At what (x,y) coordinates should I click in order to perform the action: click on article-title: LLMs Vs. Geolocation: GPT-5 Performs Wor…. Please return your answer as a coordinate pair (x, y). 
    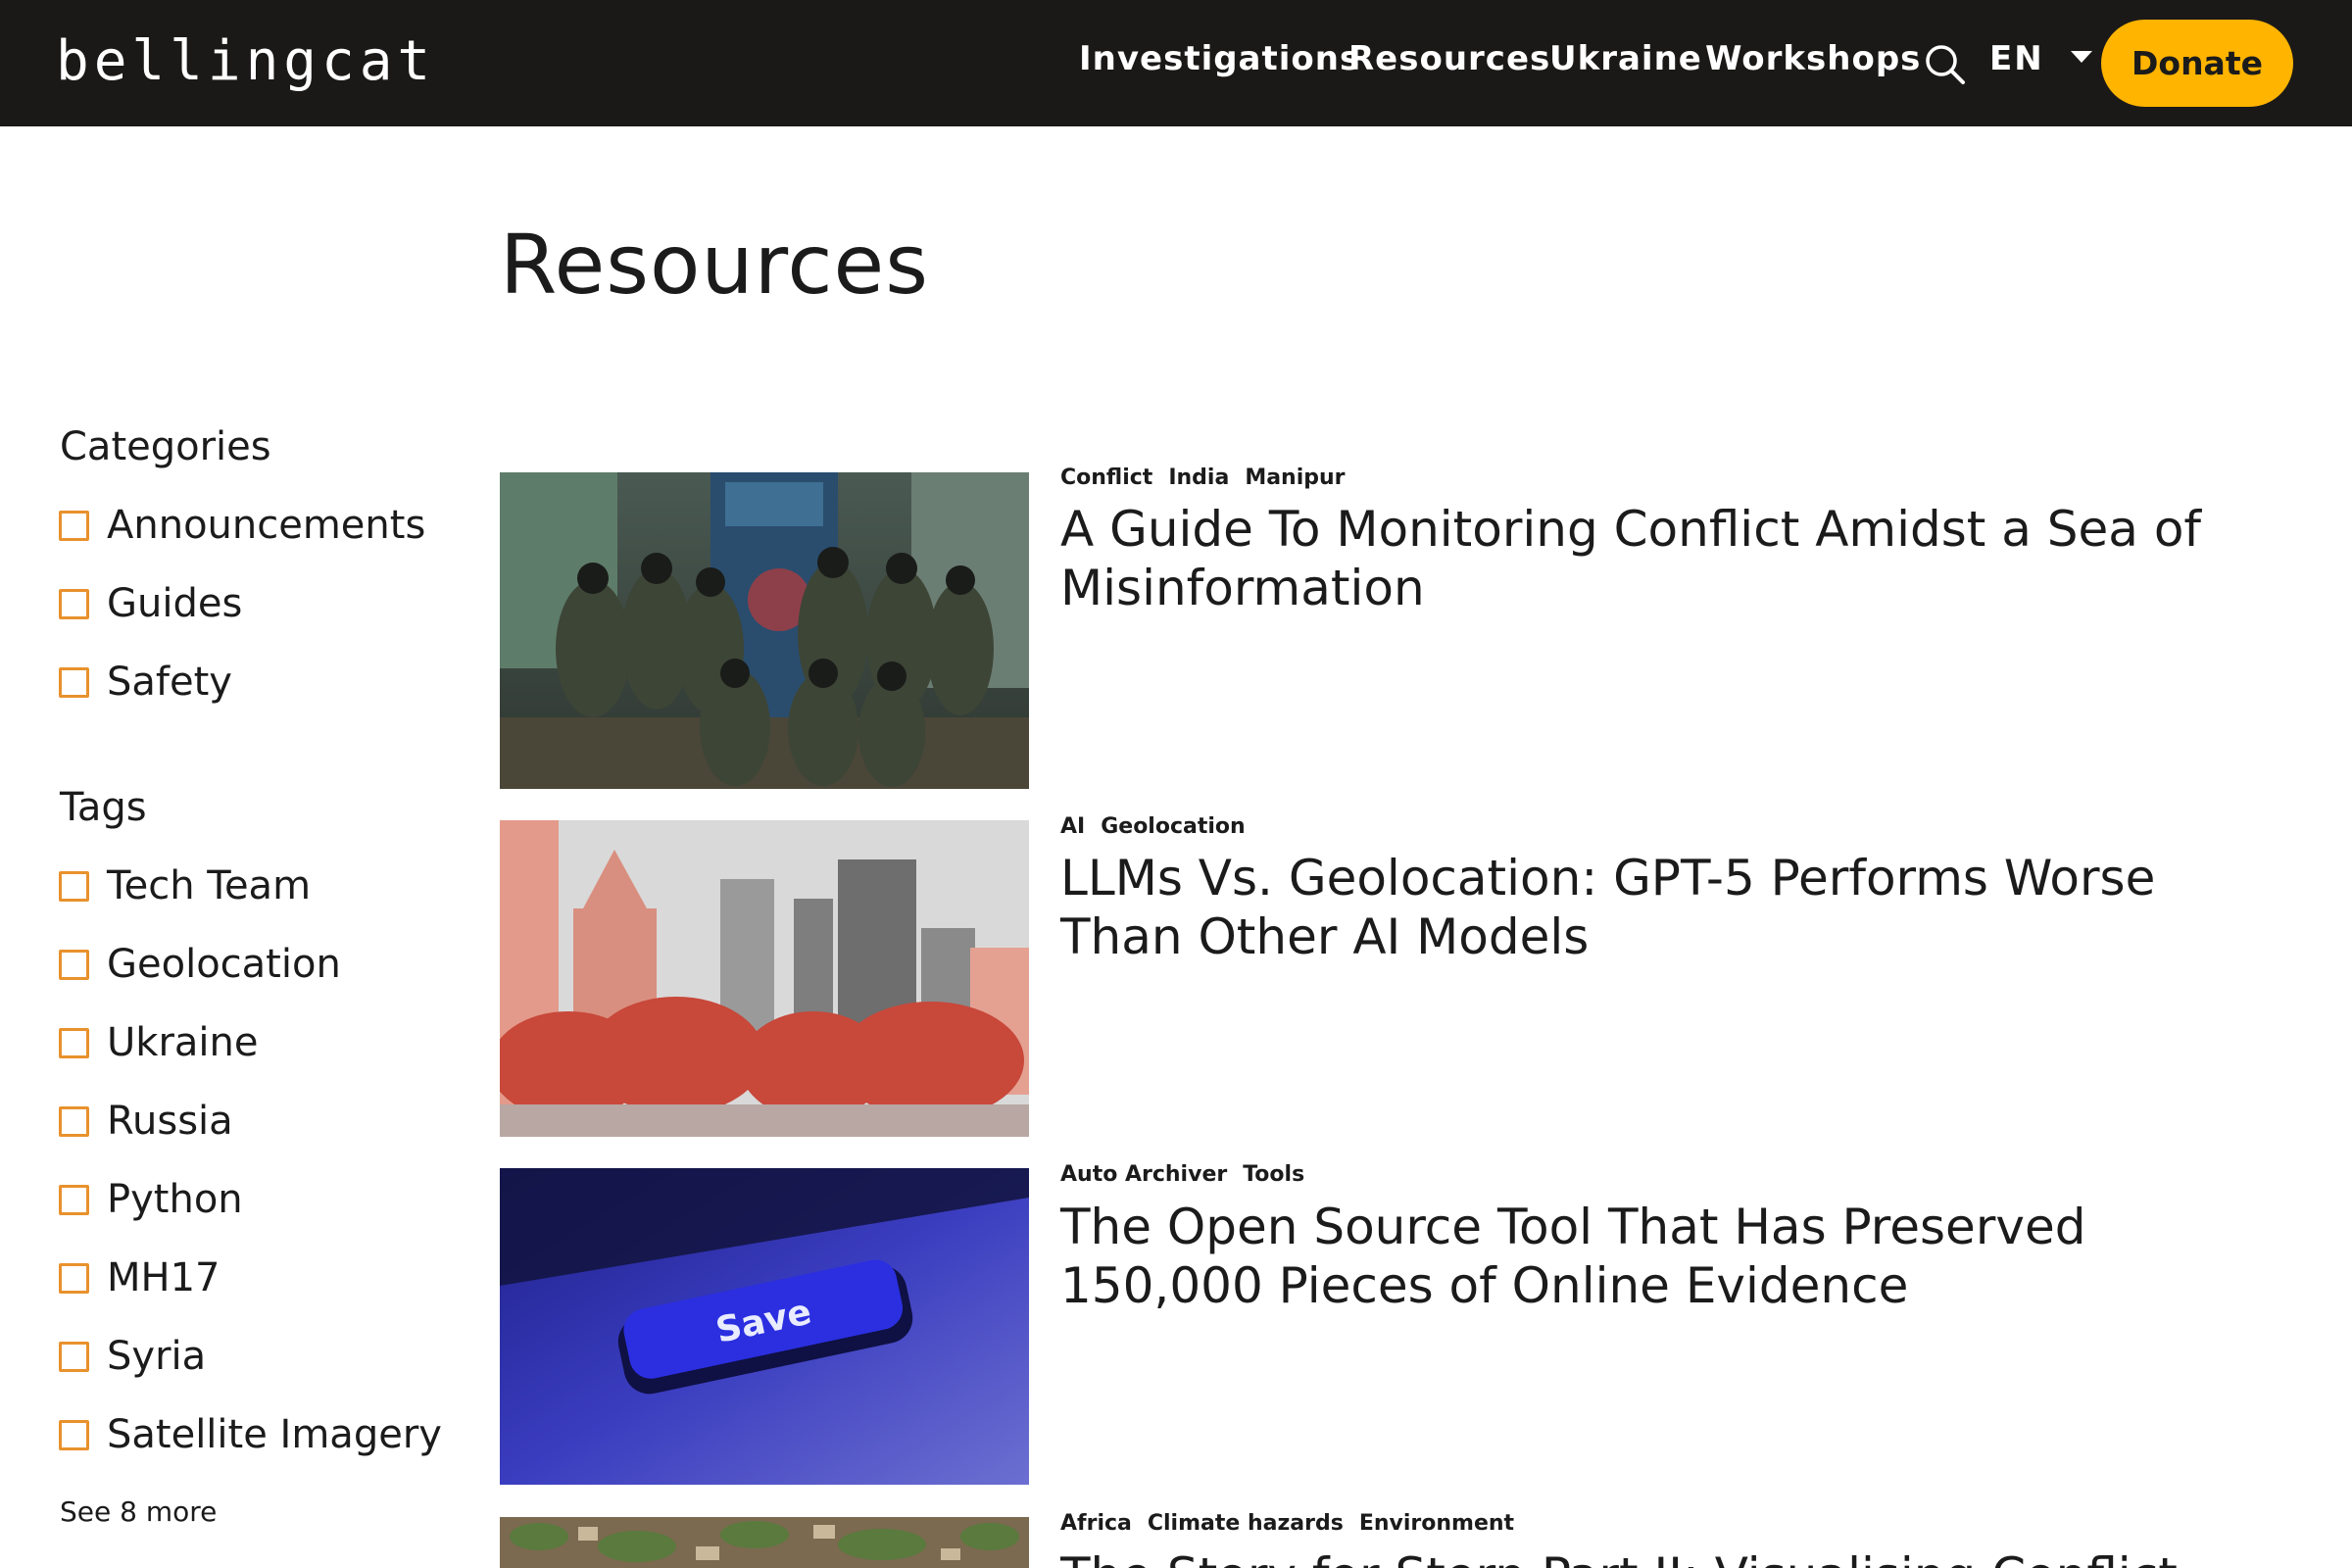
    Looking at the image, I should click on (1648, 907).